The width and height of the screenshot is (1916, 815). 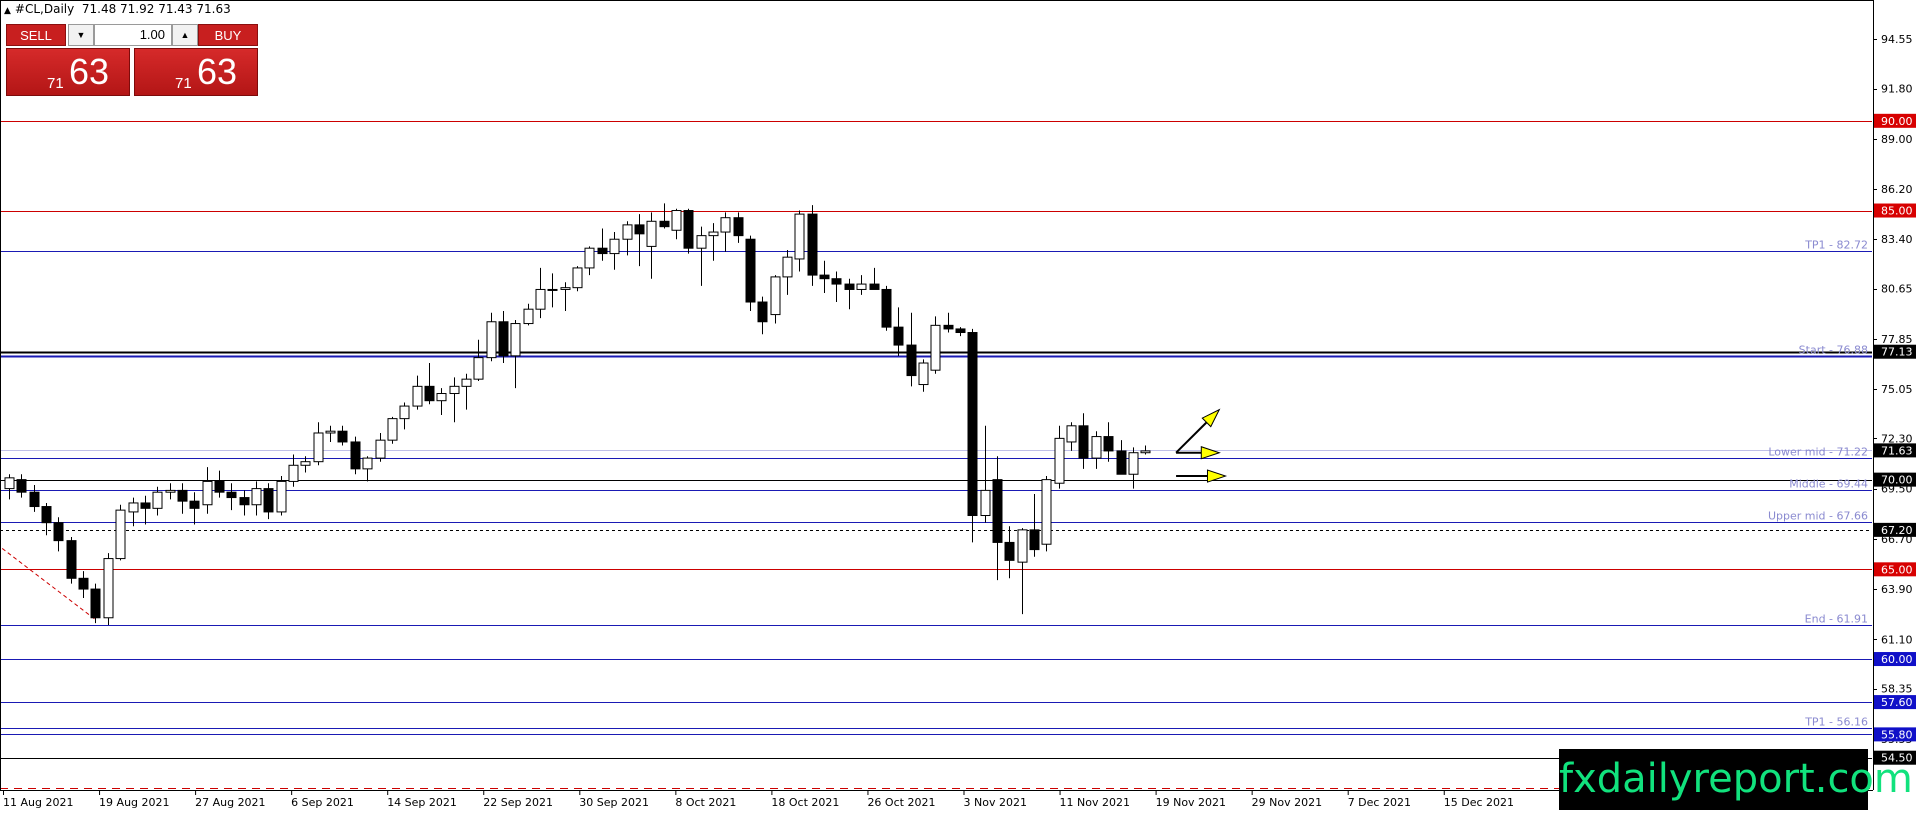 I want to click on sell-price-button: 71 63, so click(x=68, y=72).